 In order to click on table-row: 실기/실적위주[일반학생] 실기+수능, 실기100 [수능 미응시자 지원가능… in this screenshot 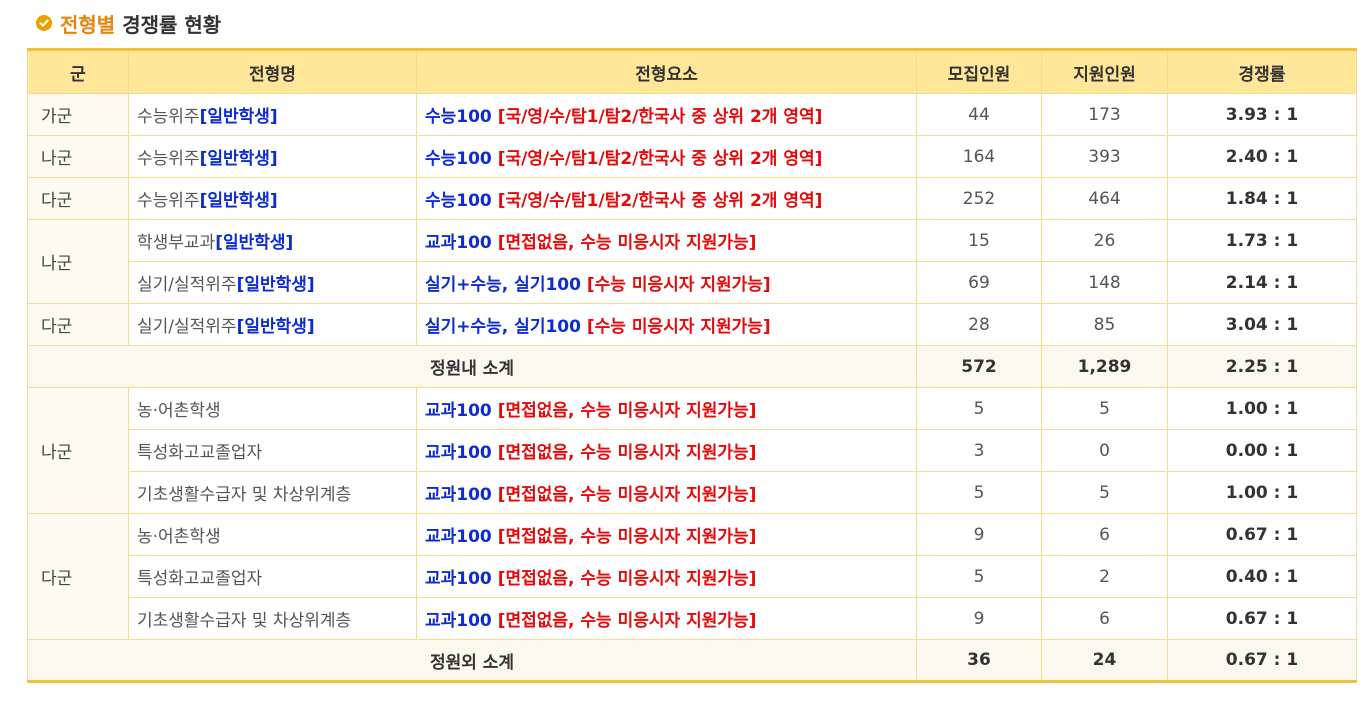, I will do `click(692, 282)`.